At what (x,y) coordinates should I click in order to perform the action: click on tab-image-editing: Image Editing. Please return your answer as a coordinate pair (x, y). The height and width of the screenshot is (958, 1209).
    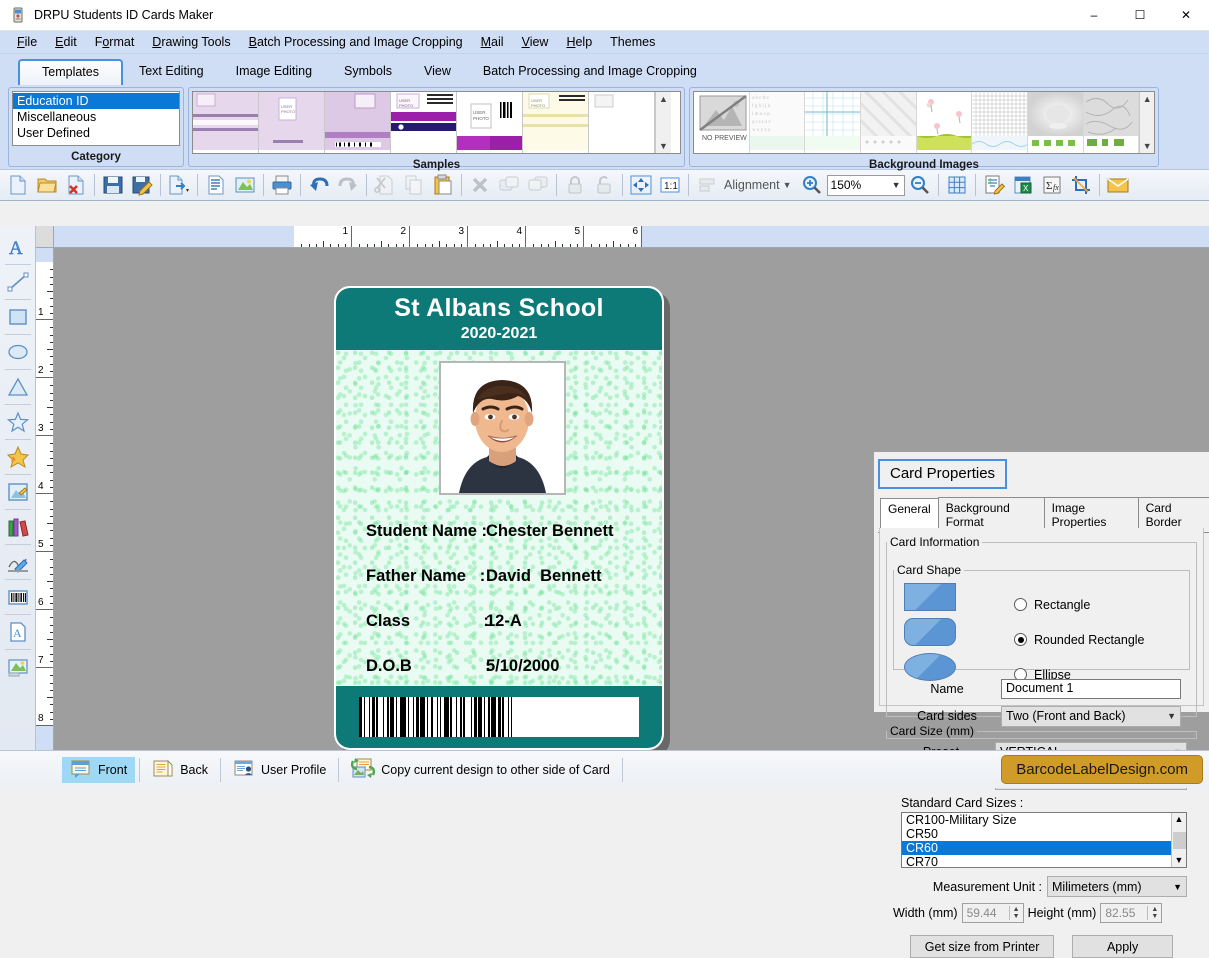
    Looking at the image, I should click on (274, 71).